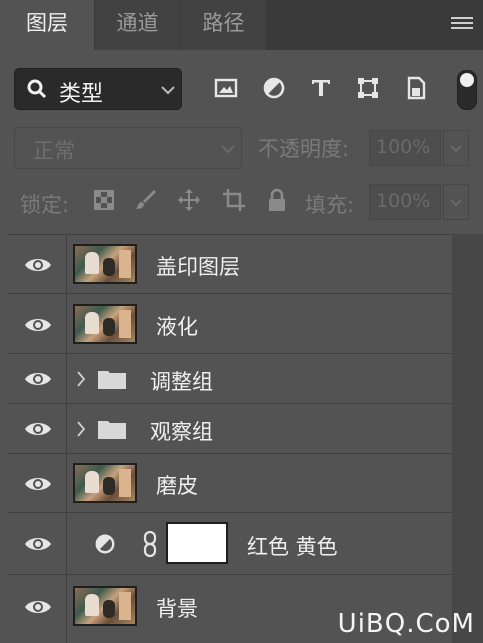 This screenshot has height=643, width=483. I want to click on smart-object-filter-icon, so click(416, 88).